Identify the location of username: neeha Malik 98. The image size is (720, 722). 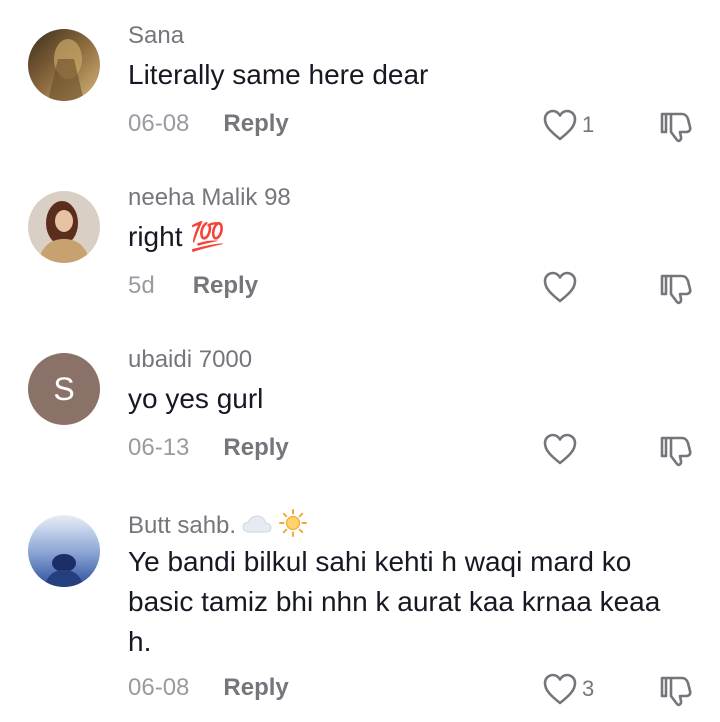
(209, 198).